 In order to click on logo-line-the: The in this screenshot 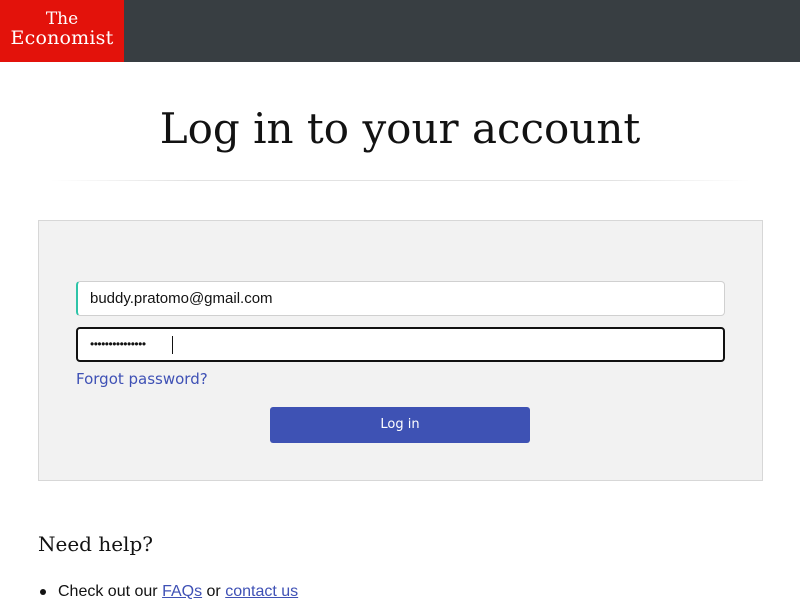, I will do `click(62, 19)`.